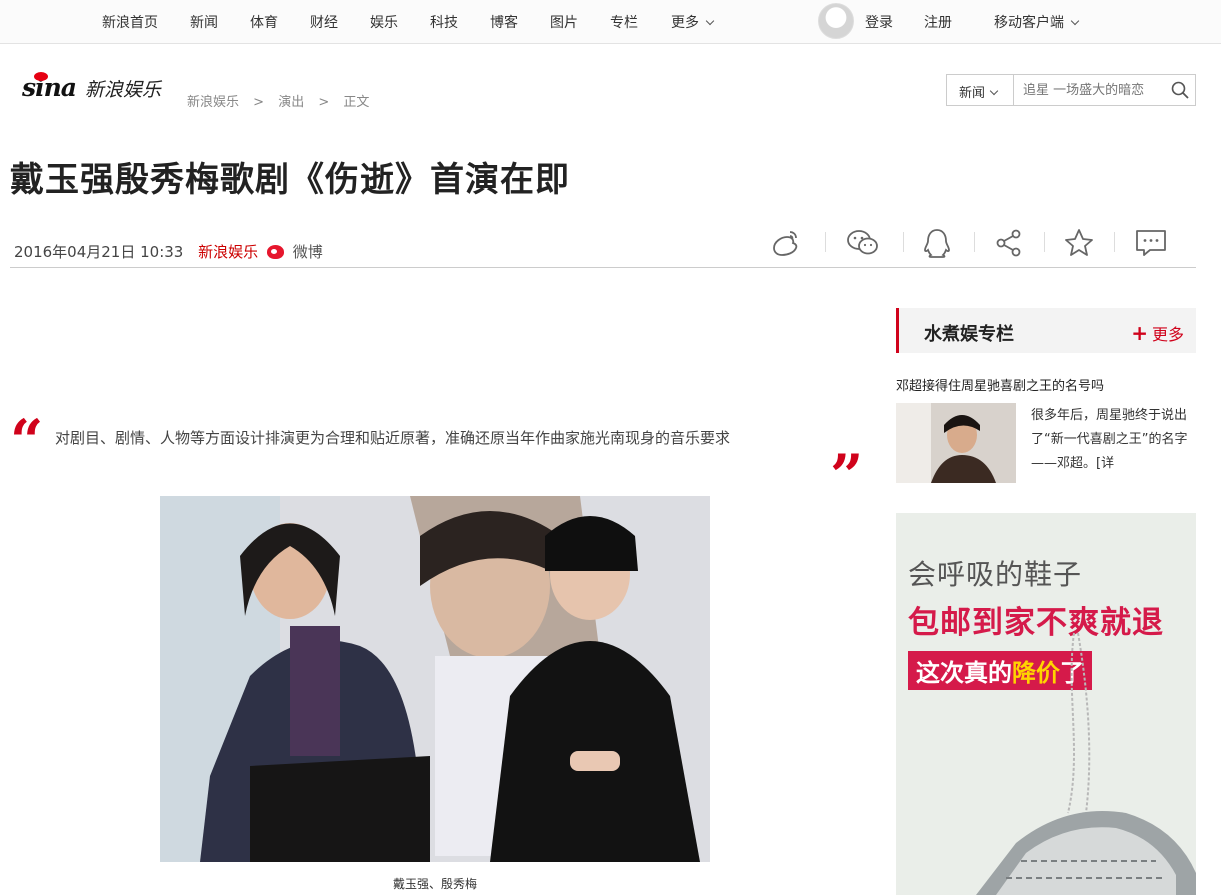 This screenshot has height=895, width=1221. I want to click on breadcrumb-current: 正文, so click(356, 102).